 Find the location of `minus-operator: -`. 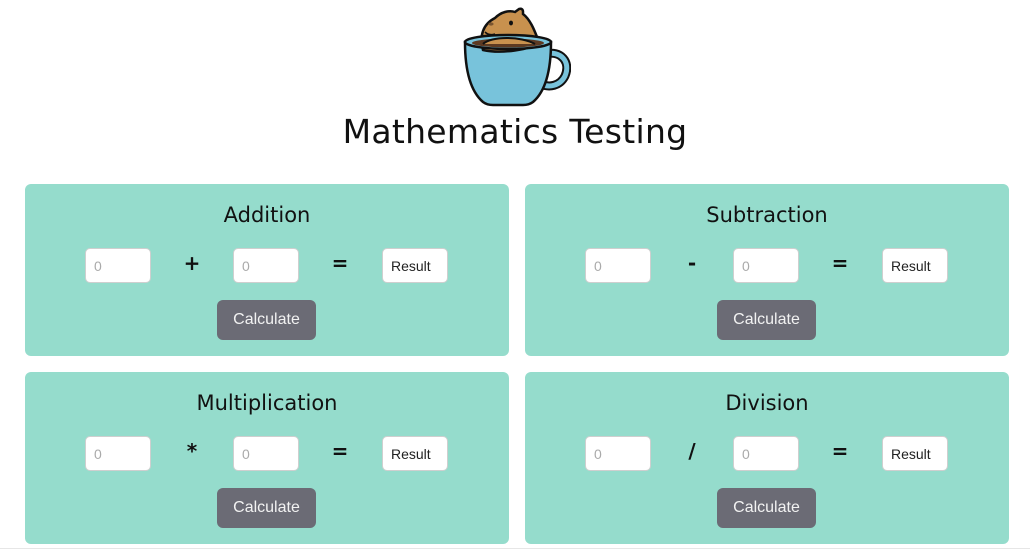

minus-operator: - is located at coordinates (692, 263).